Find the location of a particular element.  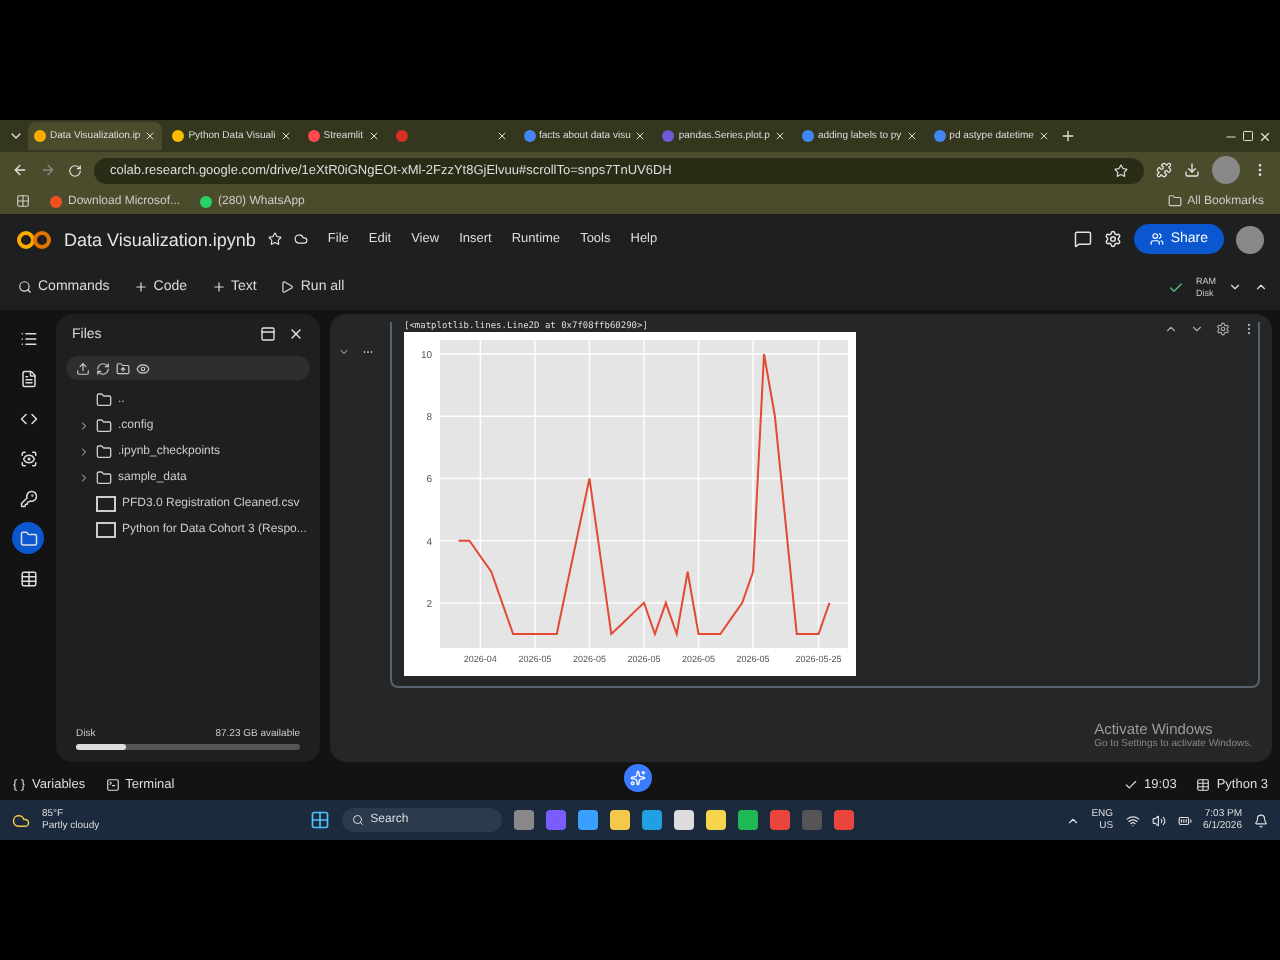

volume-icon is located at coordinates (1158, 820).